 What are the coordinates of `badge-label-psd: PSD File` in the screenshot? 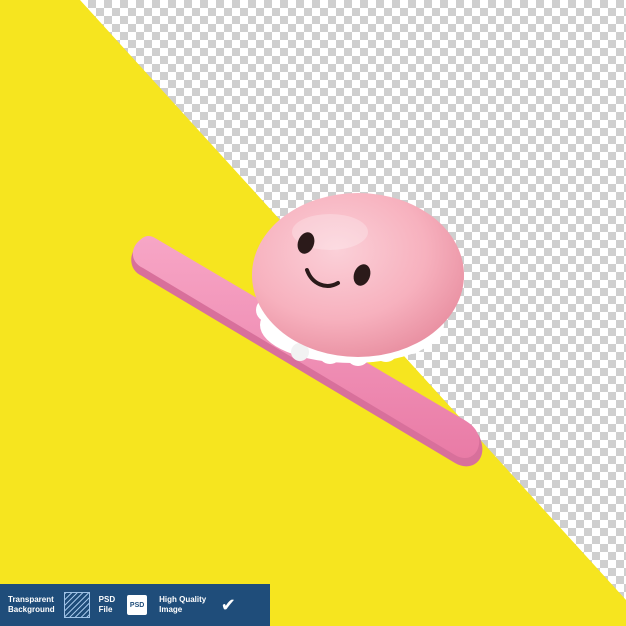 It's located at (107, 604).